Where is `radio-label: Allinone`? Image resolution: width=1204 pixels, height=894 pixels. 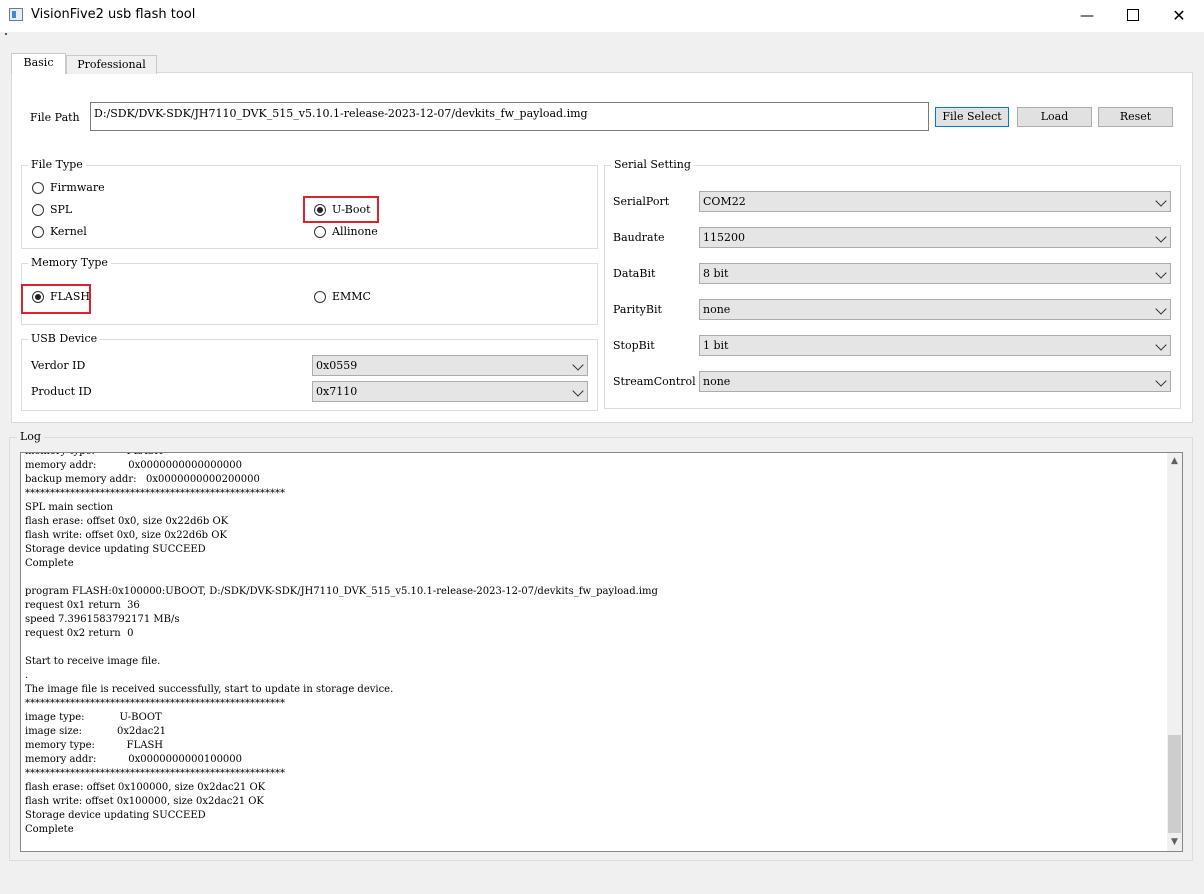
radio-label: Allinone is located at coordinates (355, 231).